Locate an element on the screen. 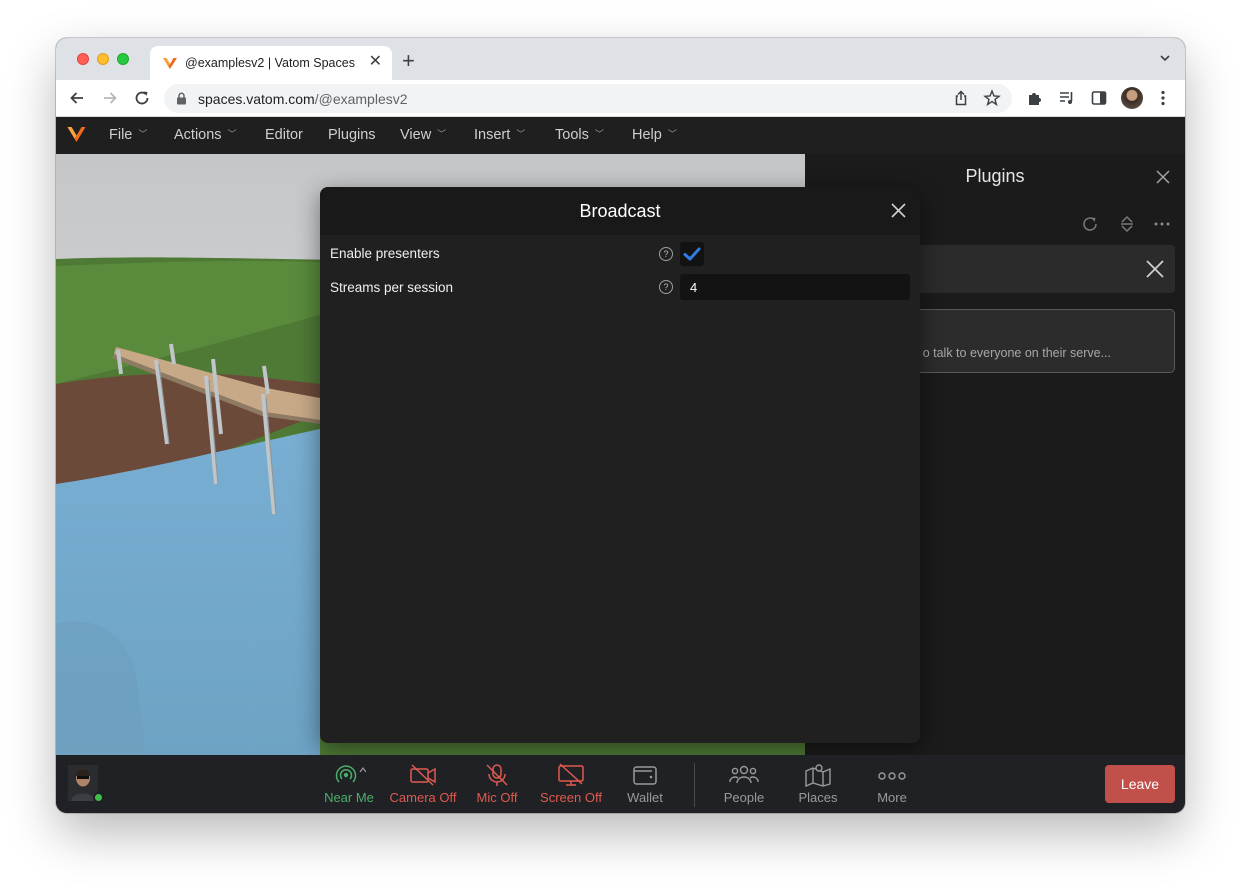 This screenshot has width=1241, height=887. enable-presenters-checkbox is located at coordinates (692, 254).